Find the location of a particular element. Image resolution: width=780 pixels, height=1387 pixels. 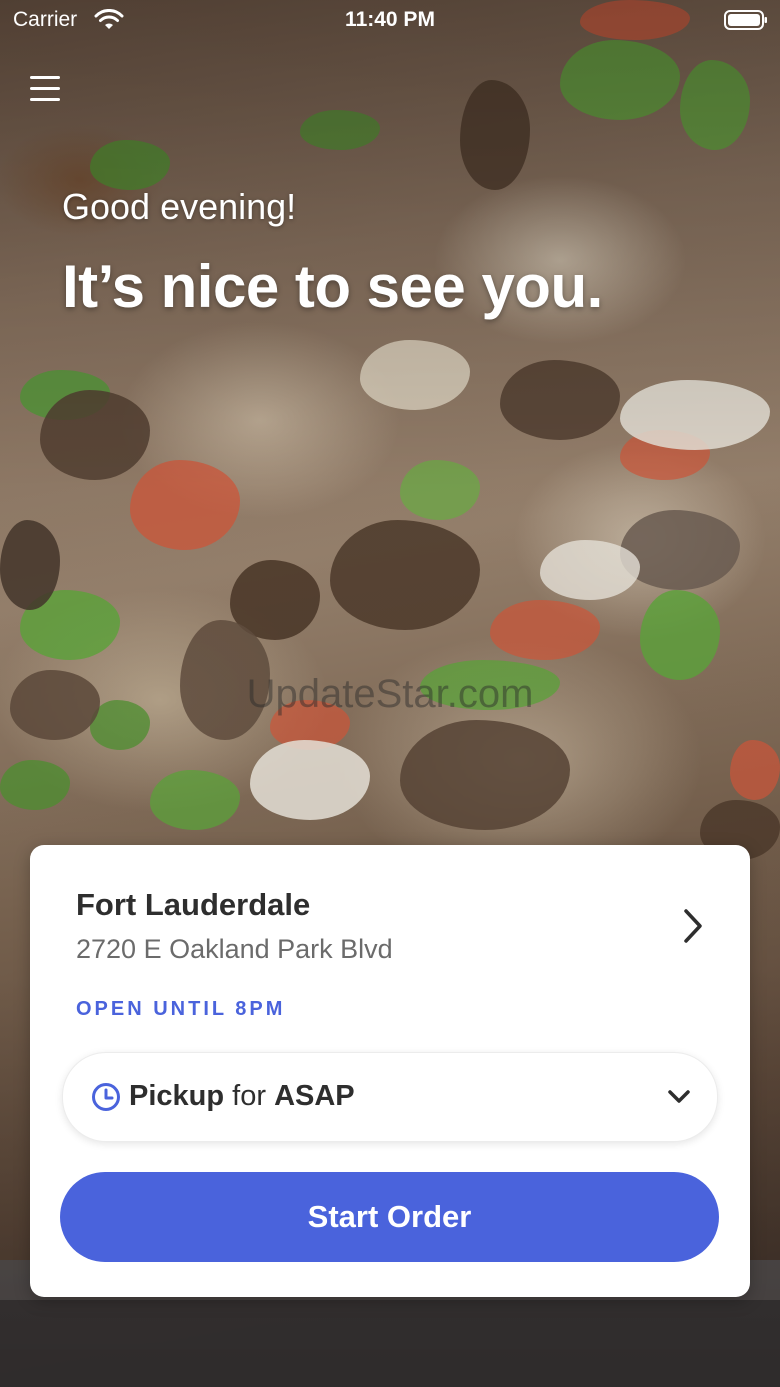

order-type-dropdown: Pickup for ASAP is located at coordinates (390, 1097).